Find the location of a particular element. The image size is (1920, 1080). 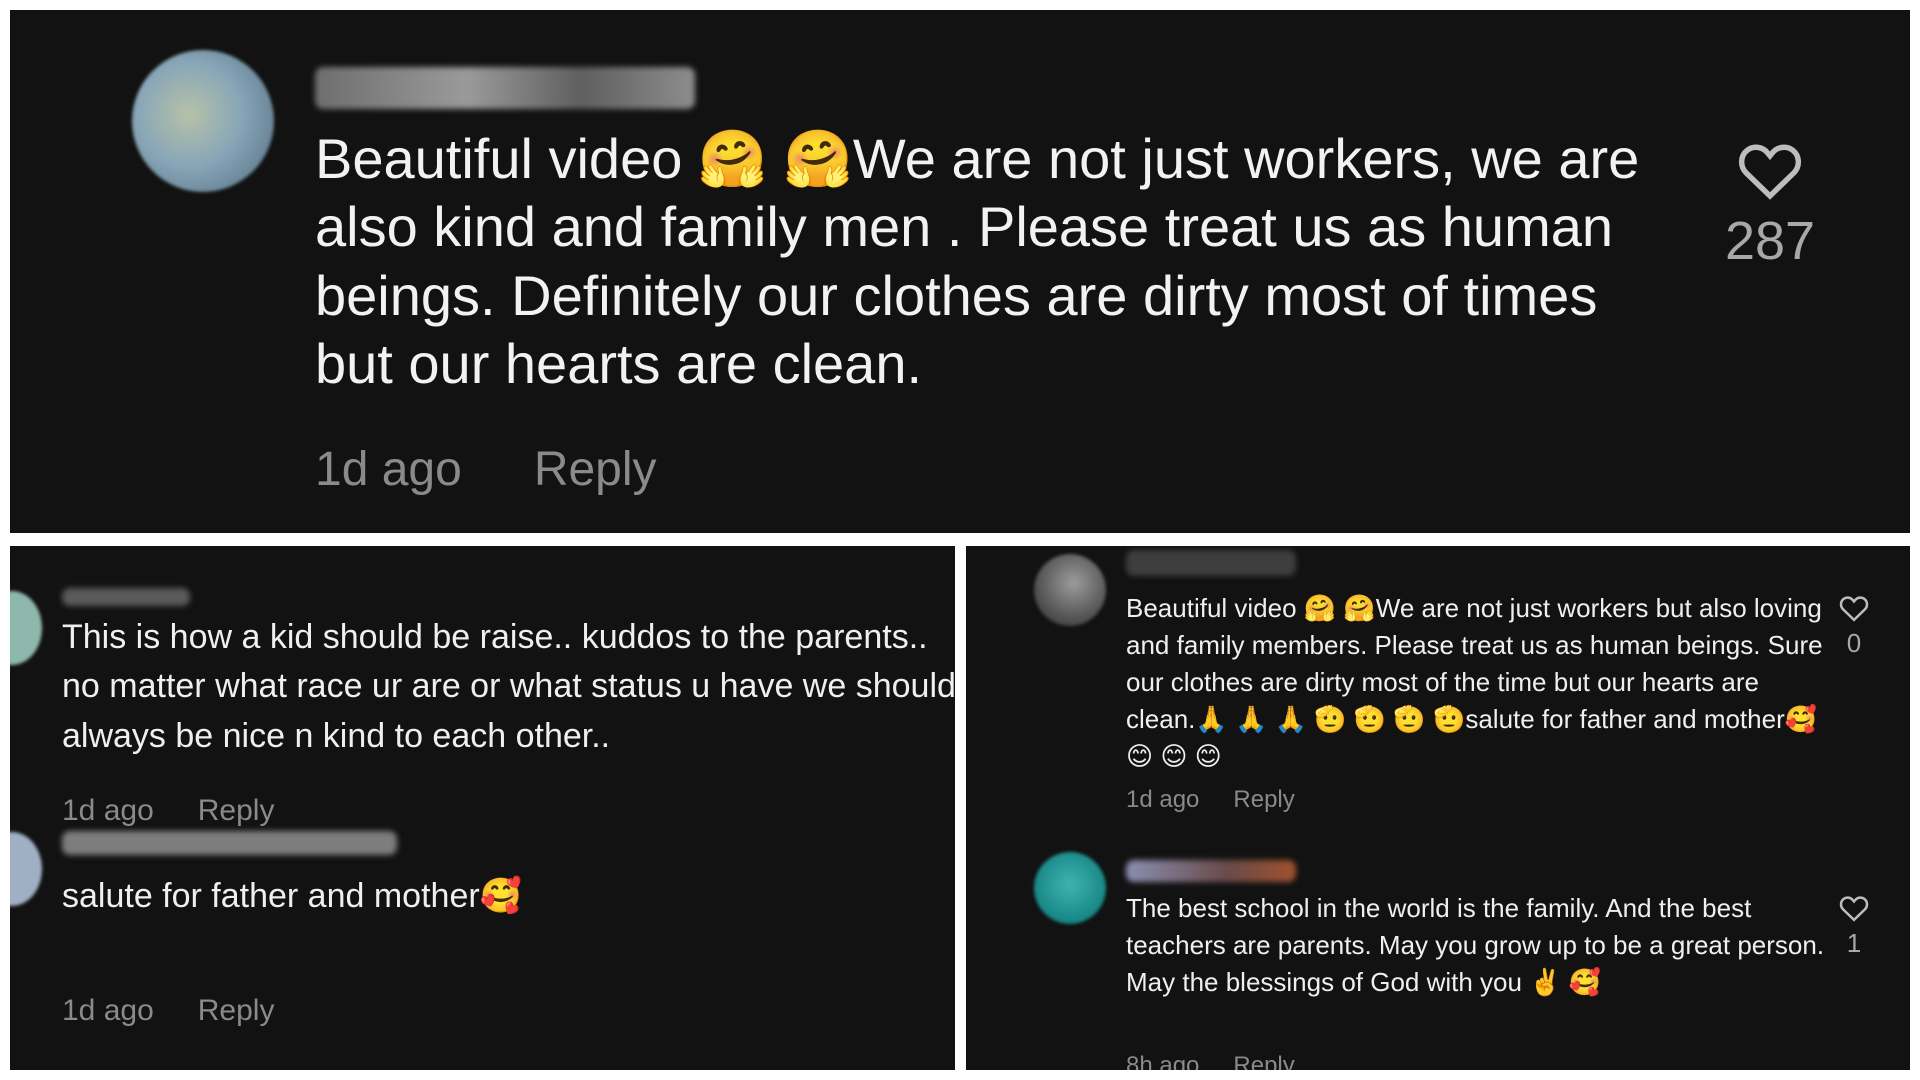

like-count: 287 is located at coordinates (1770, 241).